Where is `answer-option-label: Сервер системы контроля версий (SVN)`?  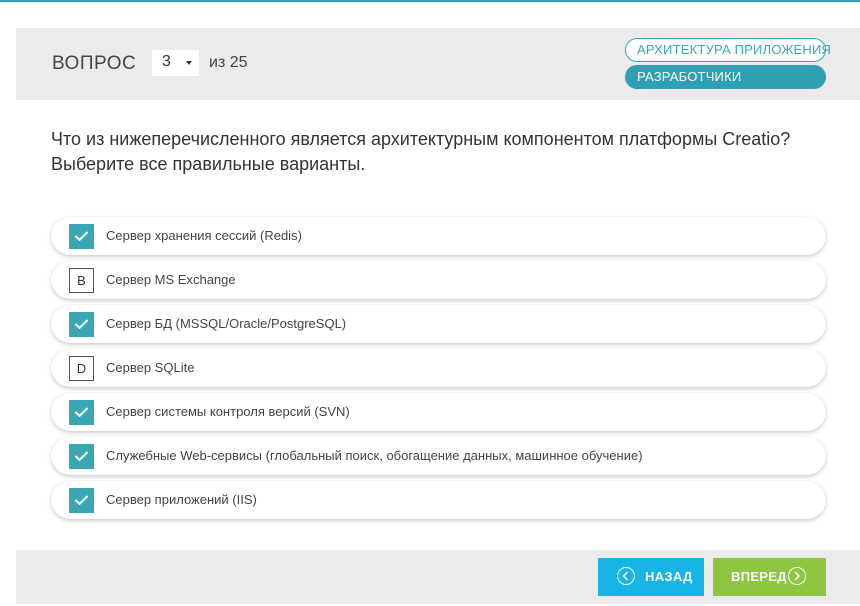
answer-option-label: Сервер системы контроля версий (SVN) is located at coordinates (228, 411).